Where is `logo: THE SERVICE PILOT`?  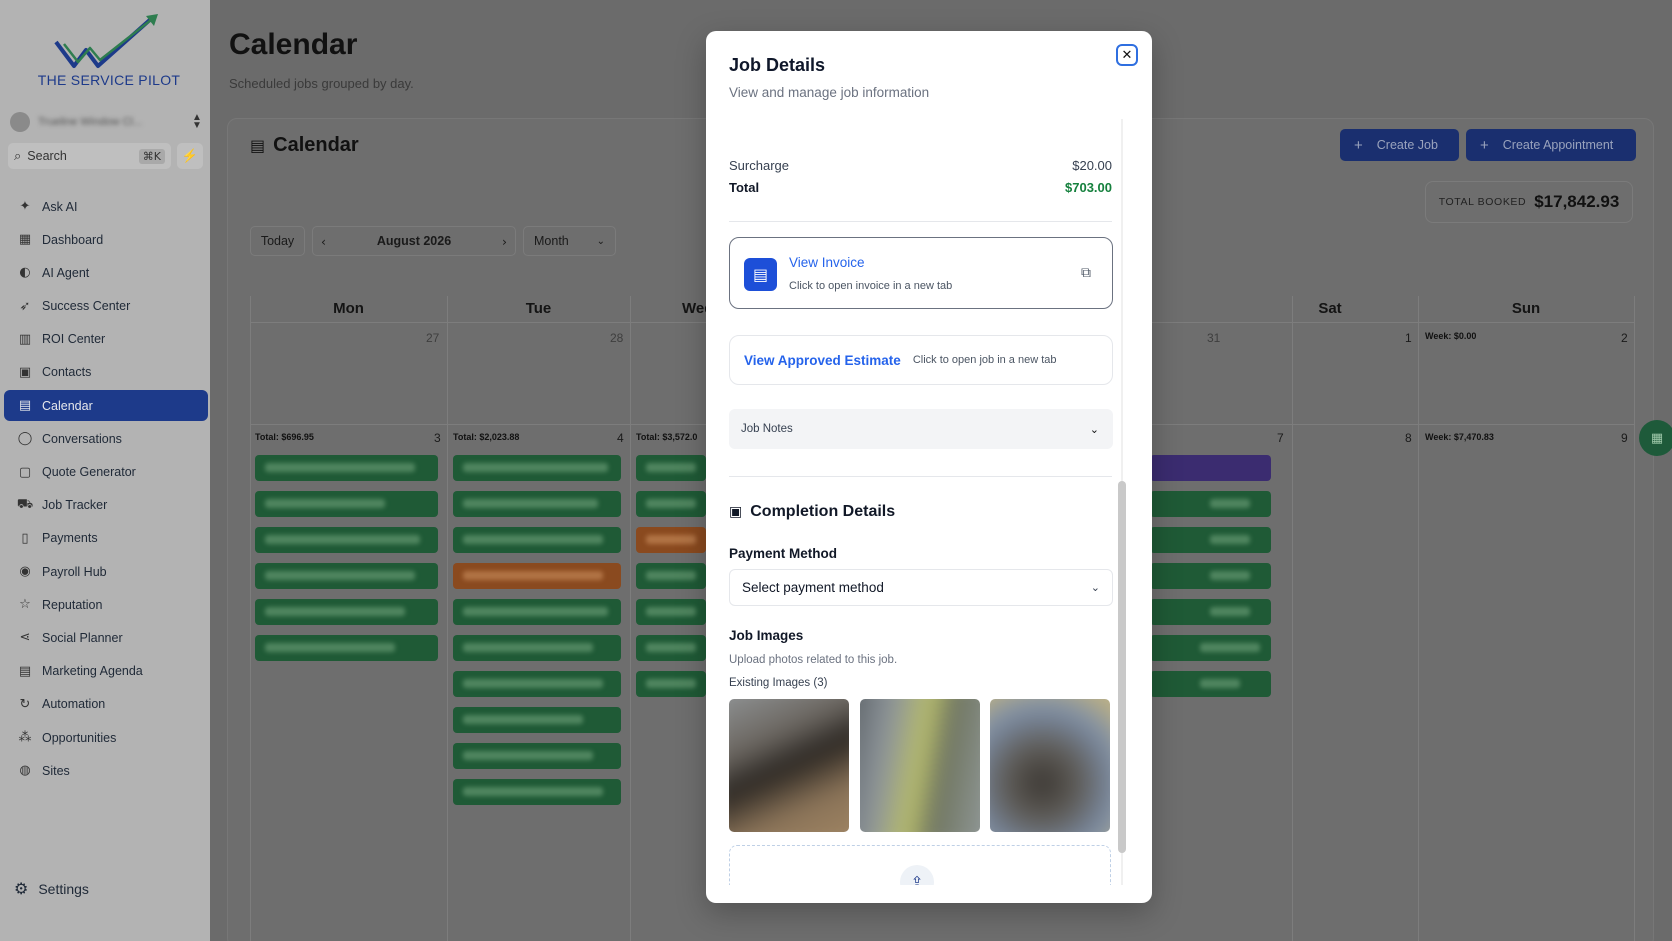 logo: THE SERVICE PILOT is located at coordinates (109, 54).